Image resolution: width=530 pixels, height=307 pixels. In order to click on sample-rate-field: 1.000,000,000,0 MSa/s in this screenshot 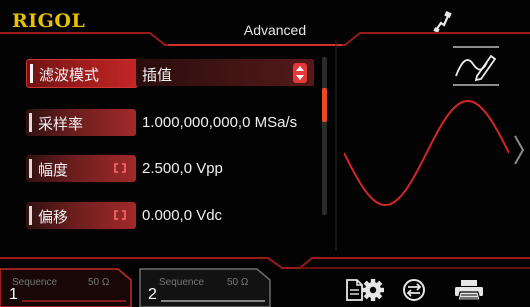, I will do `click(225, 122)`.